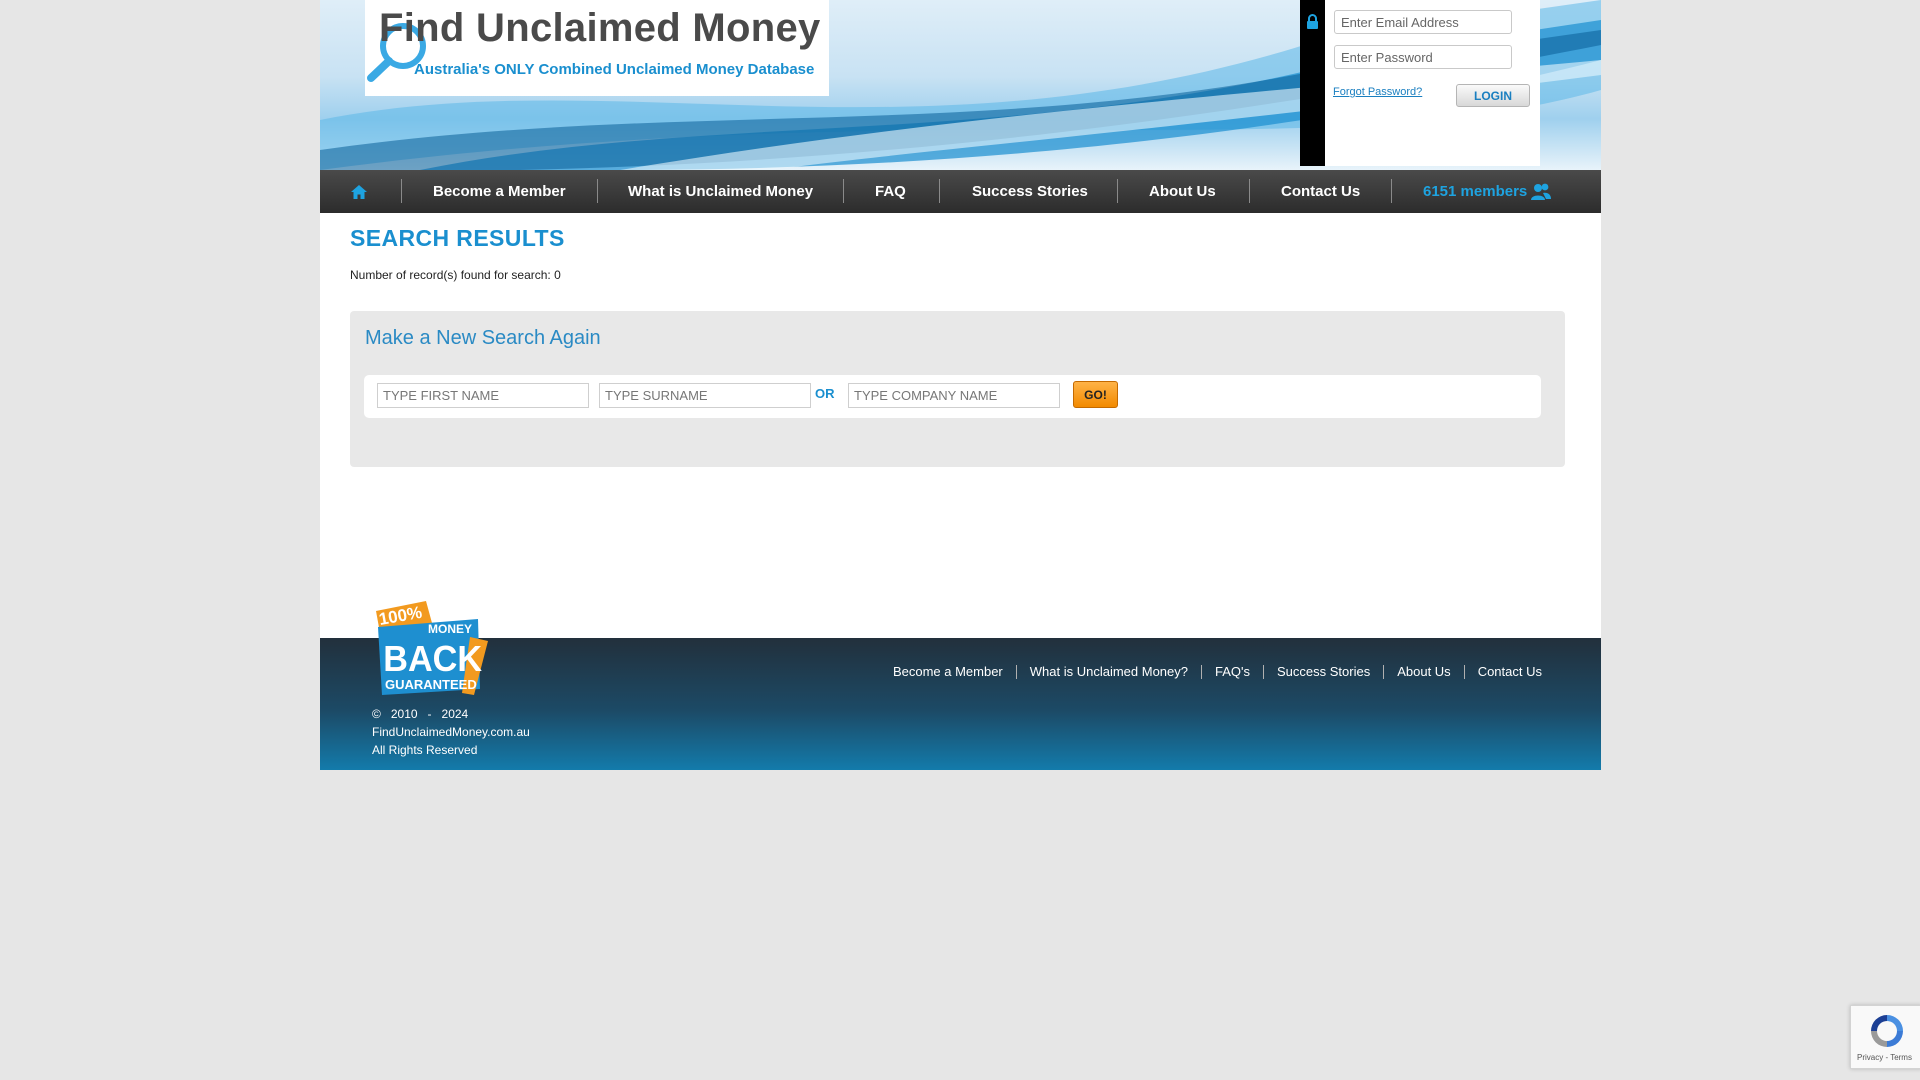 This screenshot has width=1920, height=1080. What do you see at coordinates (1423, 57) in the screenshot?
I see `password-field` at bounding box center [1423, 57].